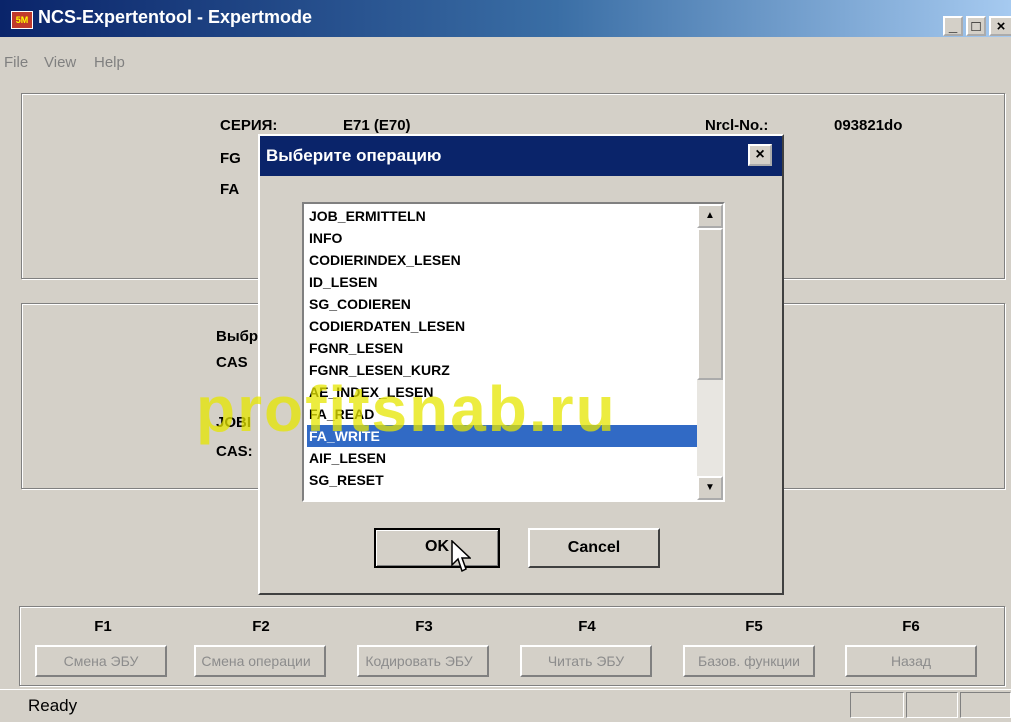 This screenshot has width=1011, height=722. Describe the element at coordinates (502, 370) in the screenshot. I see `list-item: FGNR_LESEN_KURZ` at that location.